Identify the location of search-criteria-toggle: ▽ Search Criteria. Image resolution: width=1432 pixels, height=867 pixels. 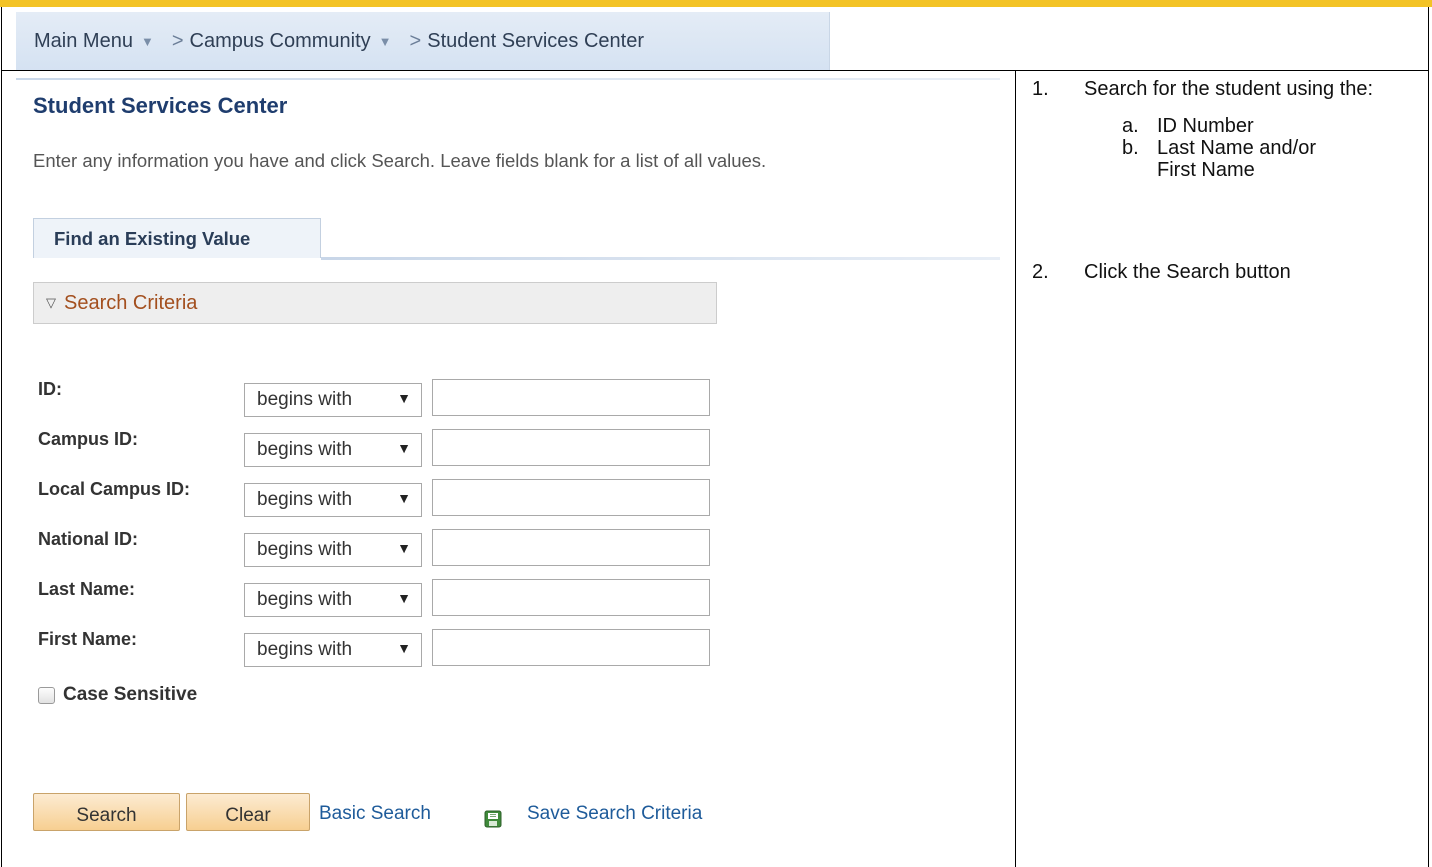
(375, 303).